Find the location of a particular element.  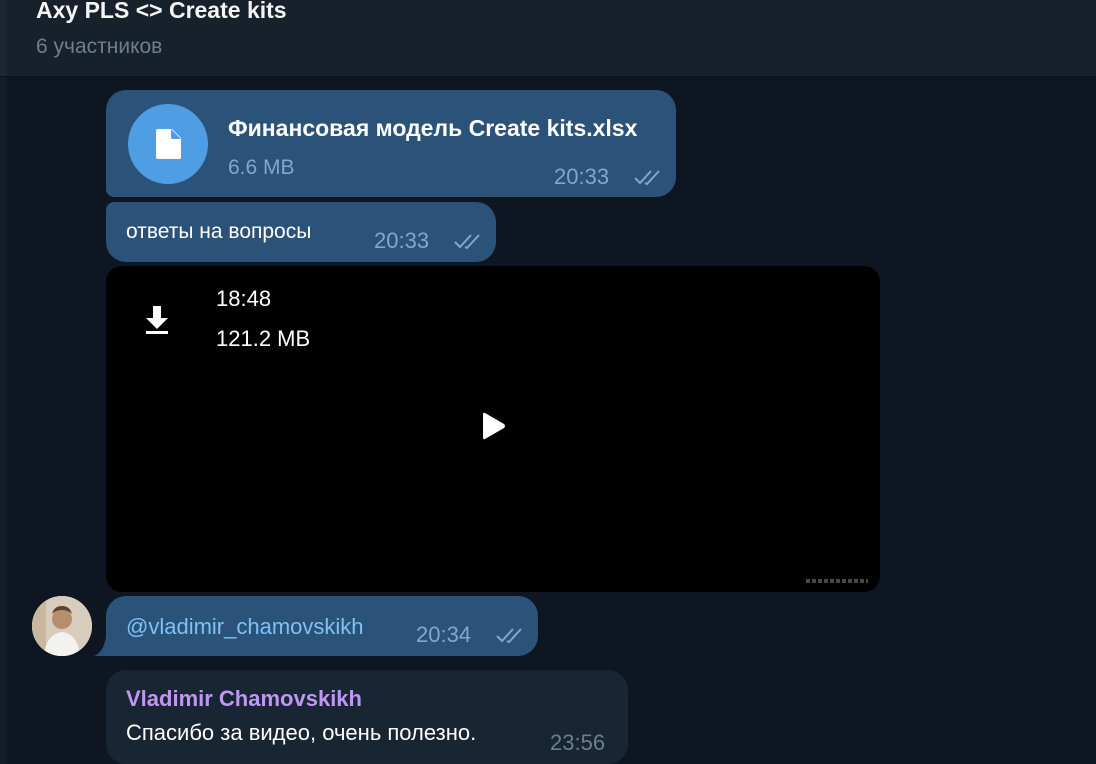

header-edge is located at coordinates (3, 38).